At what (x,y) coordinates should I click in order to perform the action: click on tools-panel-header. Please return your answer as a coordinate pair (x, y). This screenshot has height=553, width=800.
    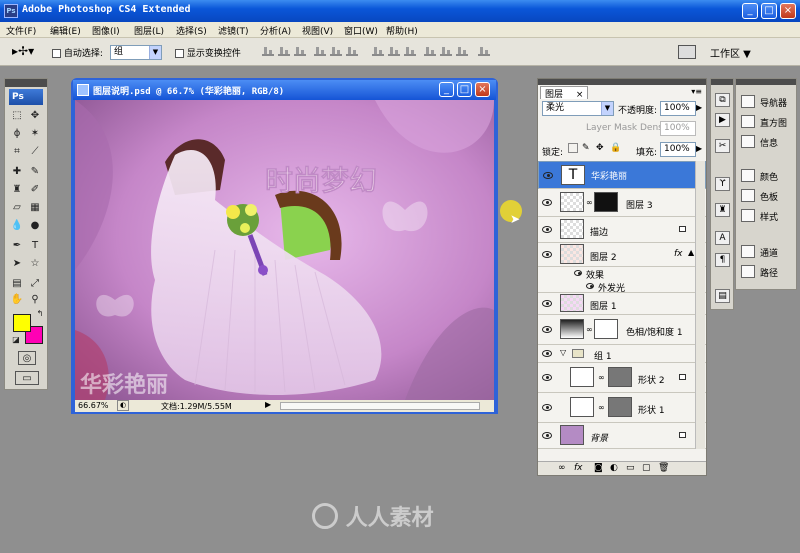
    Looking at the image, I should click on (26, 83).